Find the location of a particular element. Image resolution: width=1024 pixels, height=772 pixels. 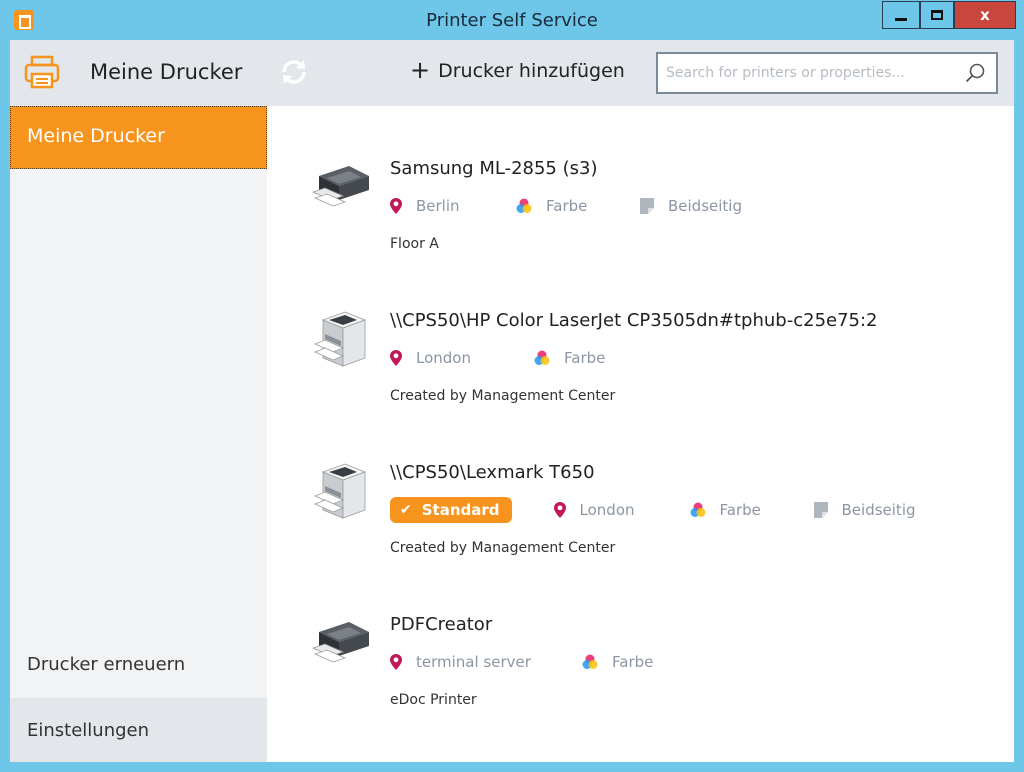

header-toolbar: Meine Drucker + Drucker hinzufügen is located at coordinates (512, 73).